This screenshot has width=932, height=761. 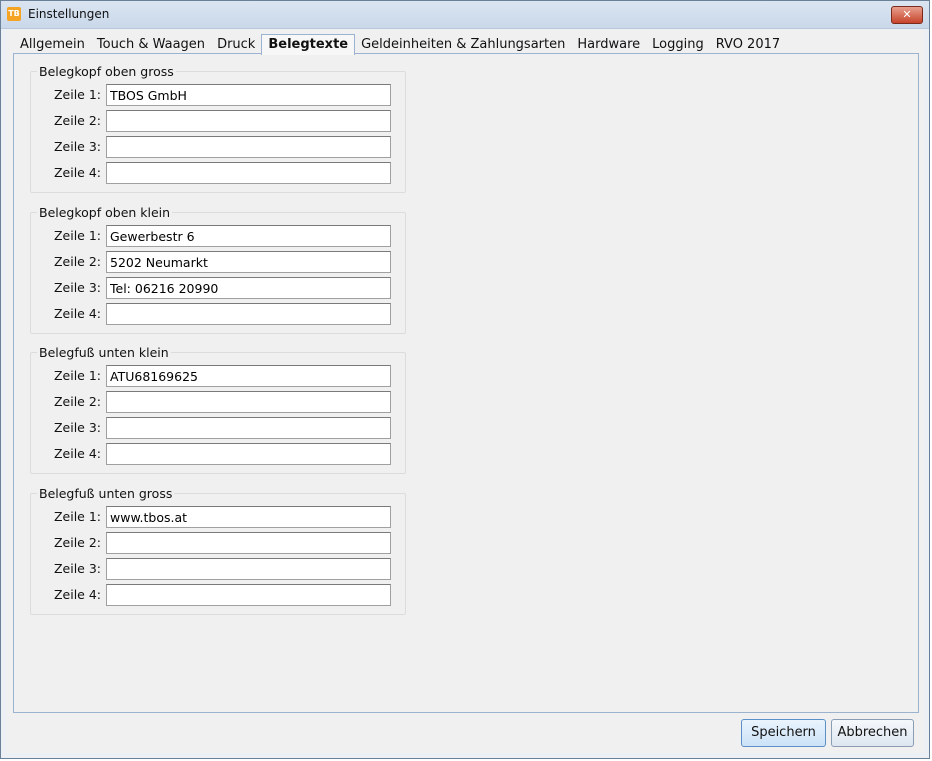 I want to click on belegkopf-klein-zeile-3-input, so click(x=248, y=288).